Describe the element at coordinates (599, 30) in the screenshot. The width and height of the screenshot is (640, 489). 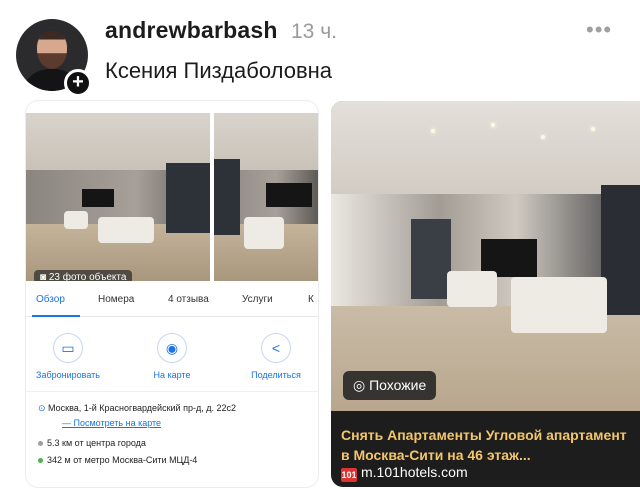
I see `more-options-icon: •••` at that location.